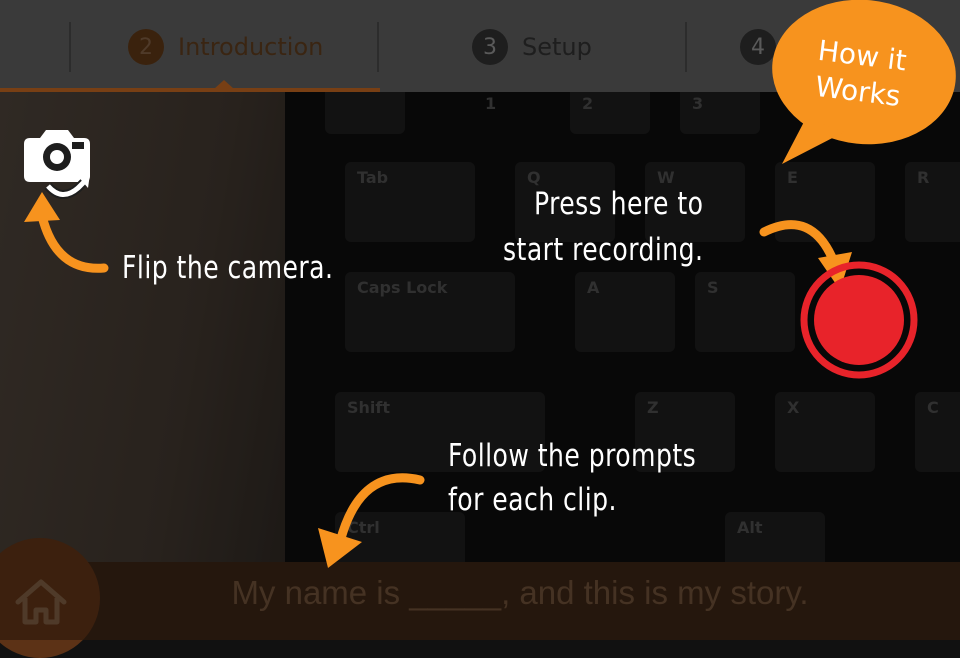 The image size is (960, 658). I want to click on coach-prompts-line1: Follow the prompts, so click(572, 456).